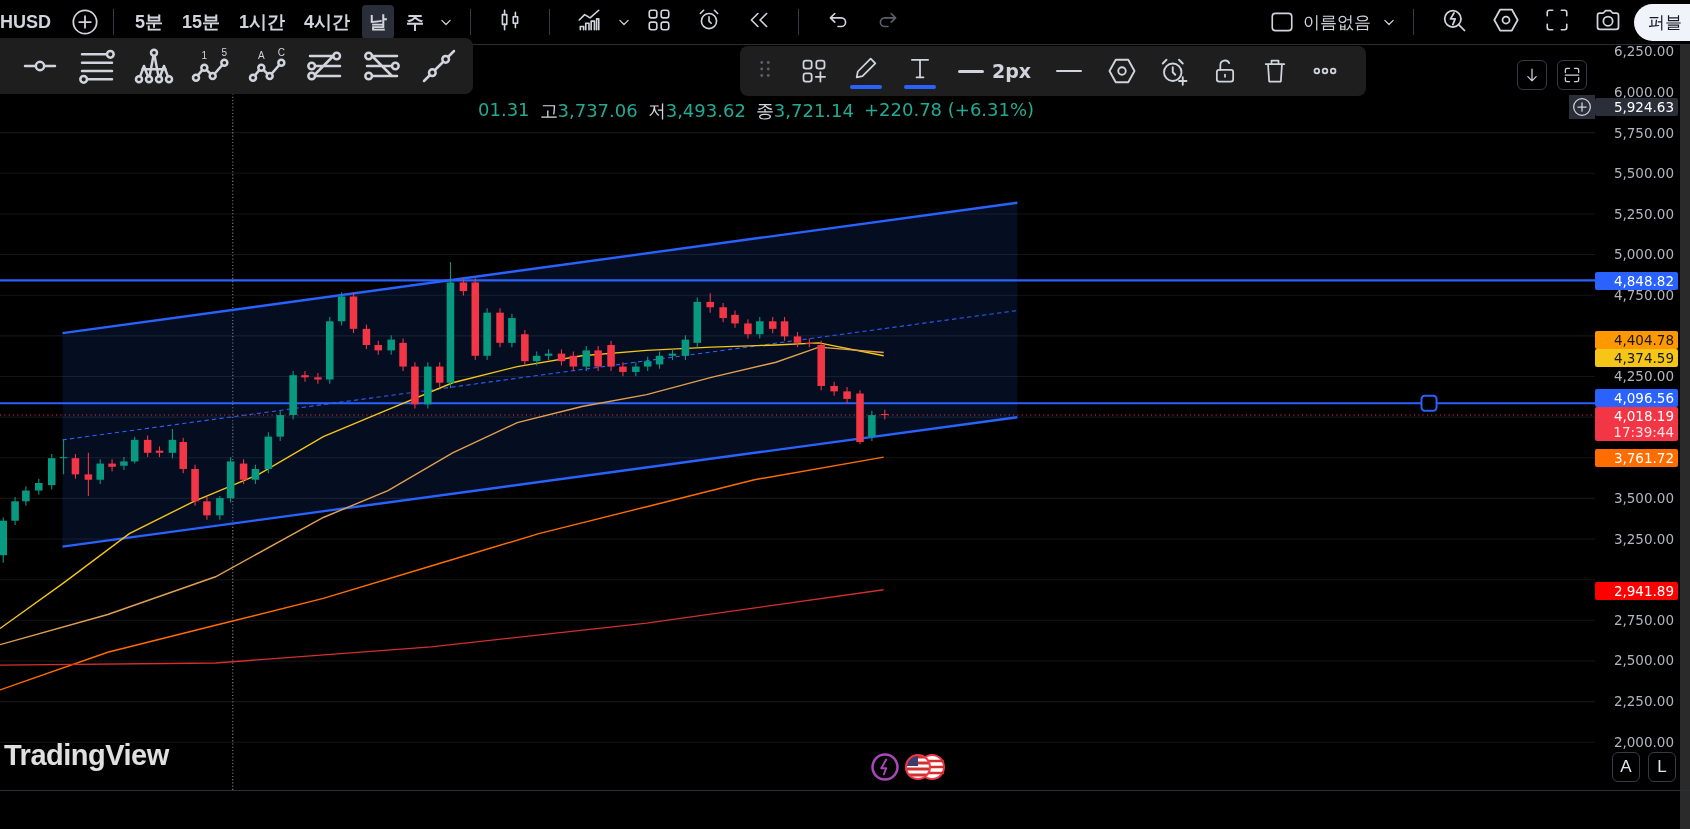  What do you see at coordinates (1662, 22) in the screenshot?
I see `publish-button: 퍼블` at bounding box center [1662, 22].